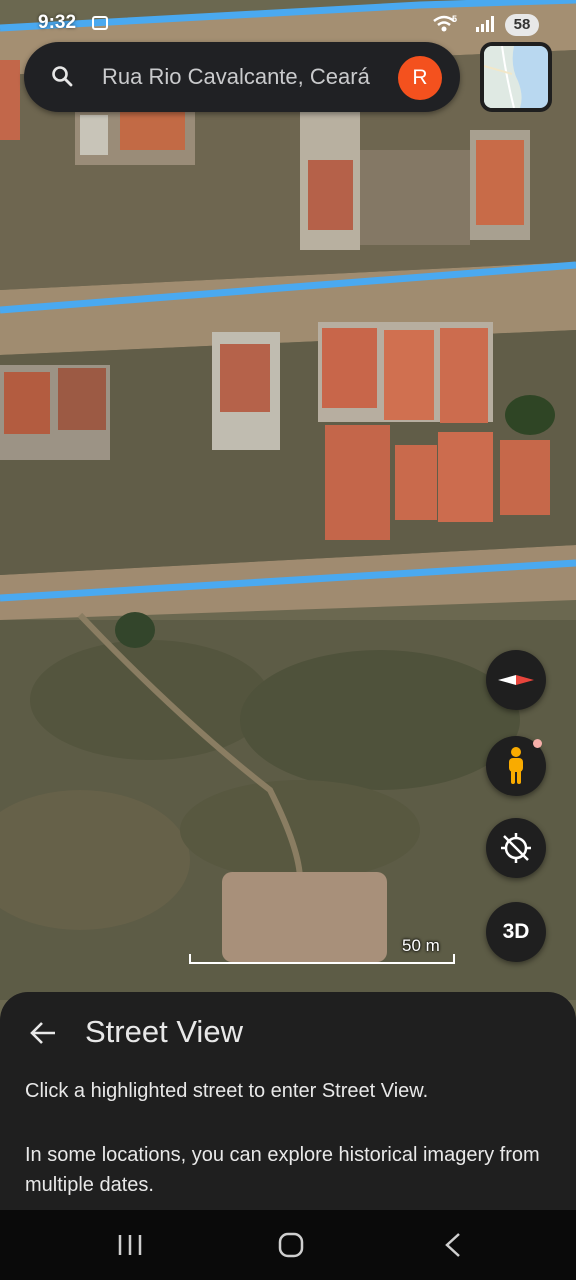 The height and width of the screenshot is (1280, 576). I want to click on gallery-notification-icon, so click(100, 23).